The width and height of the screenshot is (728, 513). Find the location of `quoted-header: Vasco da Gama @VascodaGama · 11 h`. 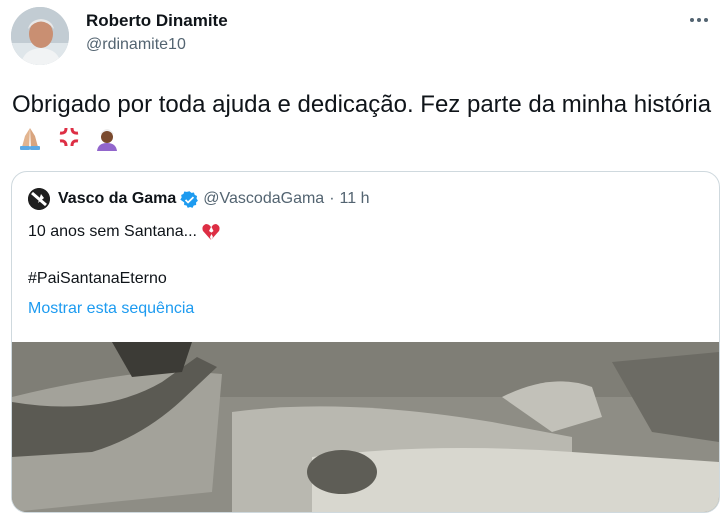

quoted-header: Vasco da Gama @VascodaGama · 11 h is located at coordinates (198, 199).